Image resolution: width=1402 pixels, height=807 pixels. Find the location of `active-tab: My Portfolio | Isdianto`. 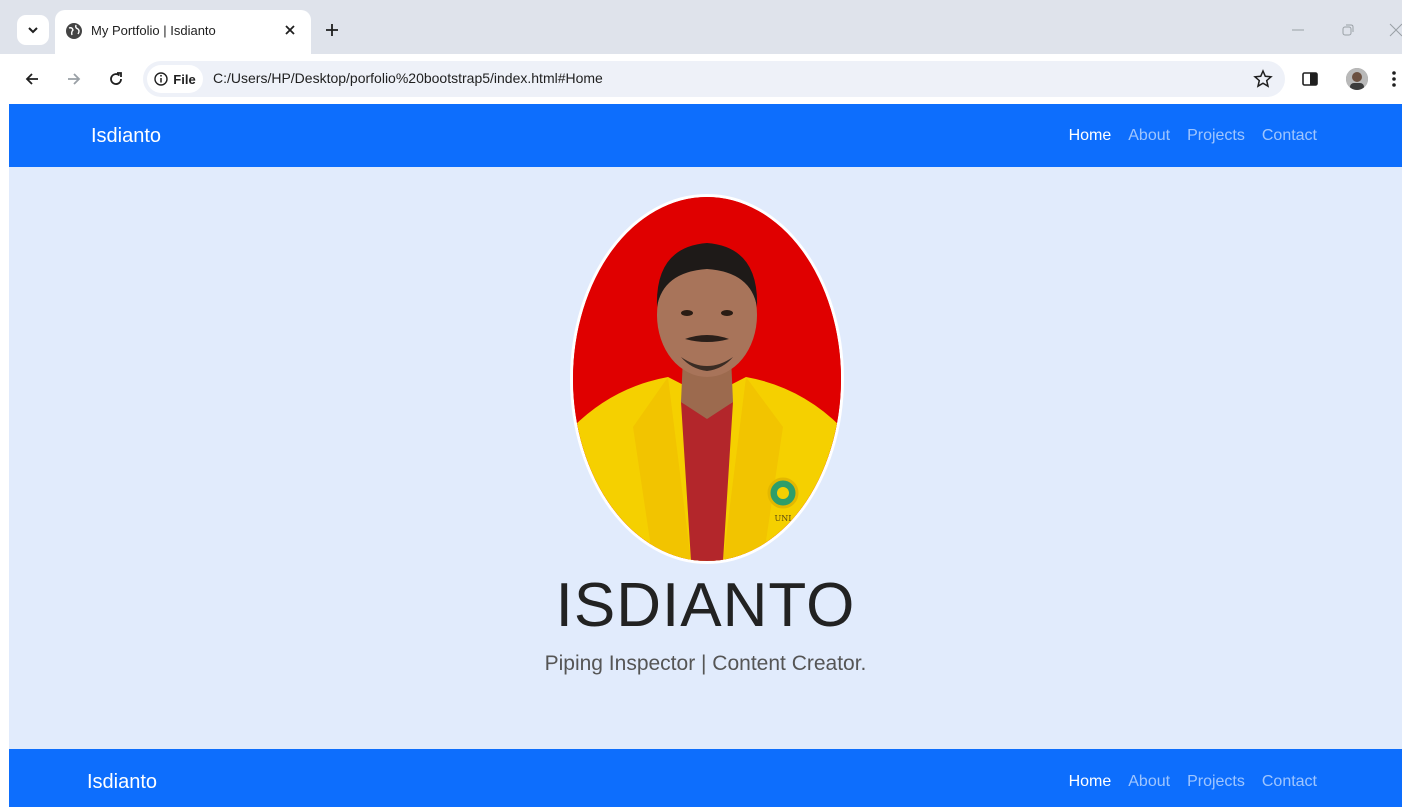

active-tab: My Portfolio | Isdianto is located at coordinates (183, 32).